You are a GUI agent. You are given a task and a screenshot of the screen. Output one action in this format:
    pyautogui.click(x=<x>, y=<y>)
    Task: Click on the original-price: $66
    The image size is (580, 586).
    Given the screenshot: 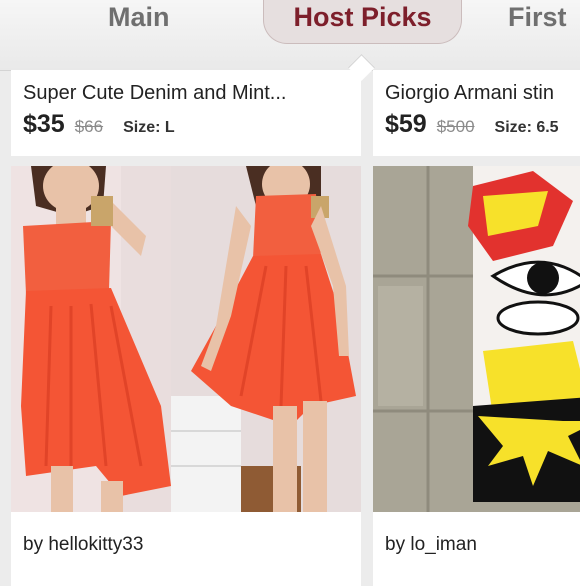 What is the action you would take?
    pyautogui.click(x=89, y=126)
    